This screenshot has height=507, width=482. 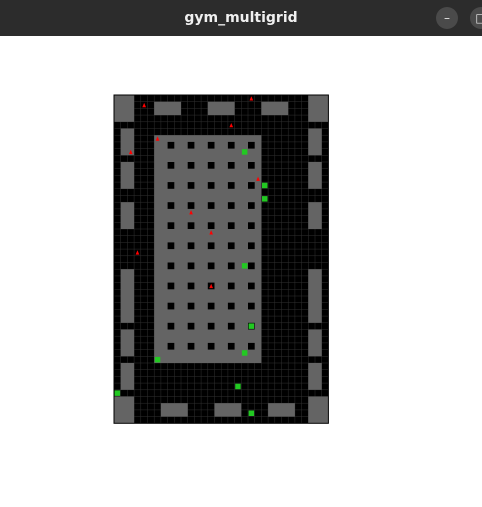 I want to click on window-title: gym_multigrid, so click(x=241, y=18).